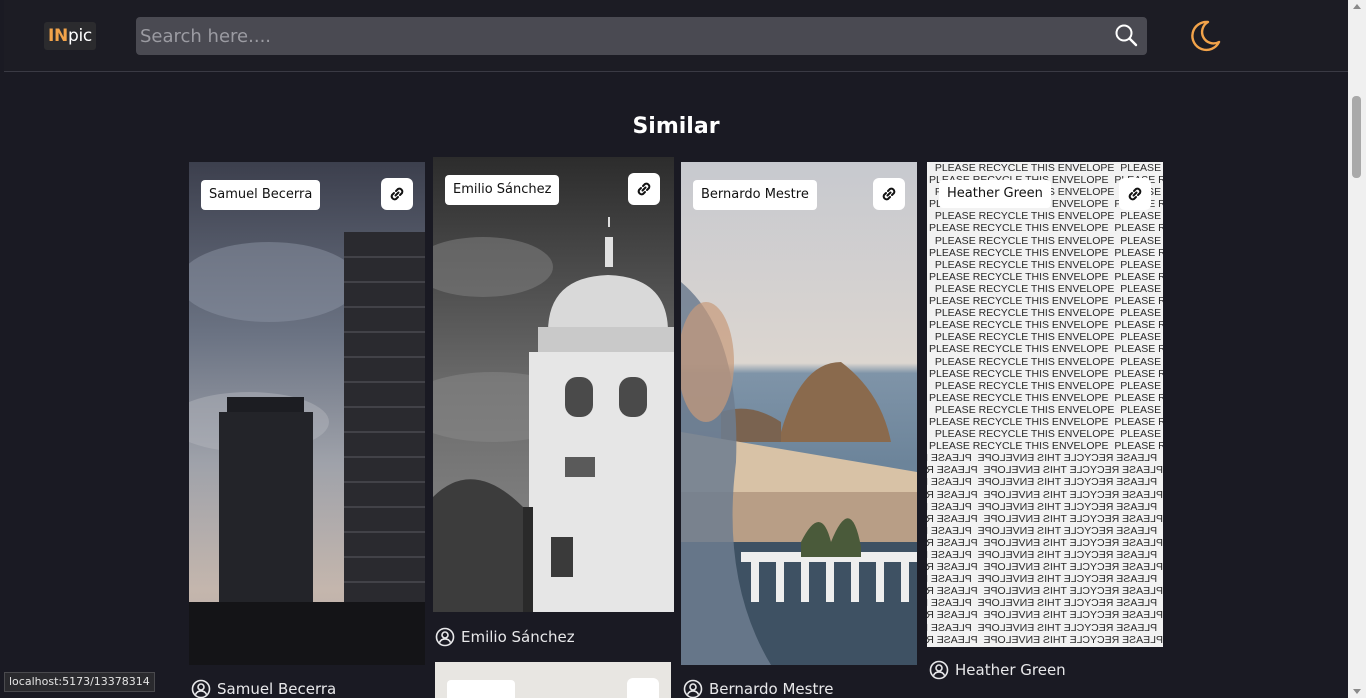  I want to click on photographer-tag: Samuel Becerra, so click(261, 195).